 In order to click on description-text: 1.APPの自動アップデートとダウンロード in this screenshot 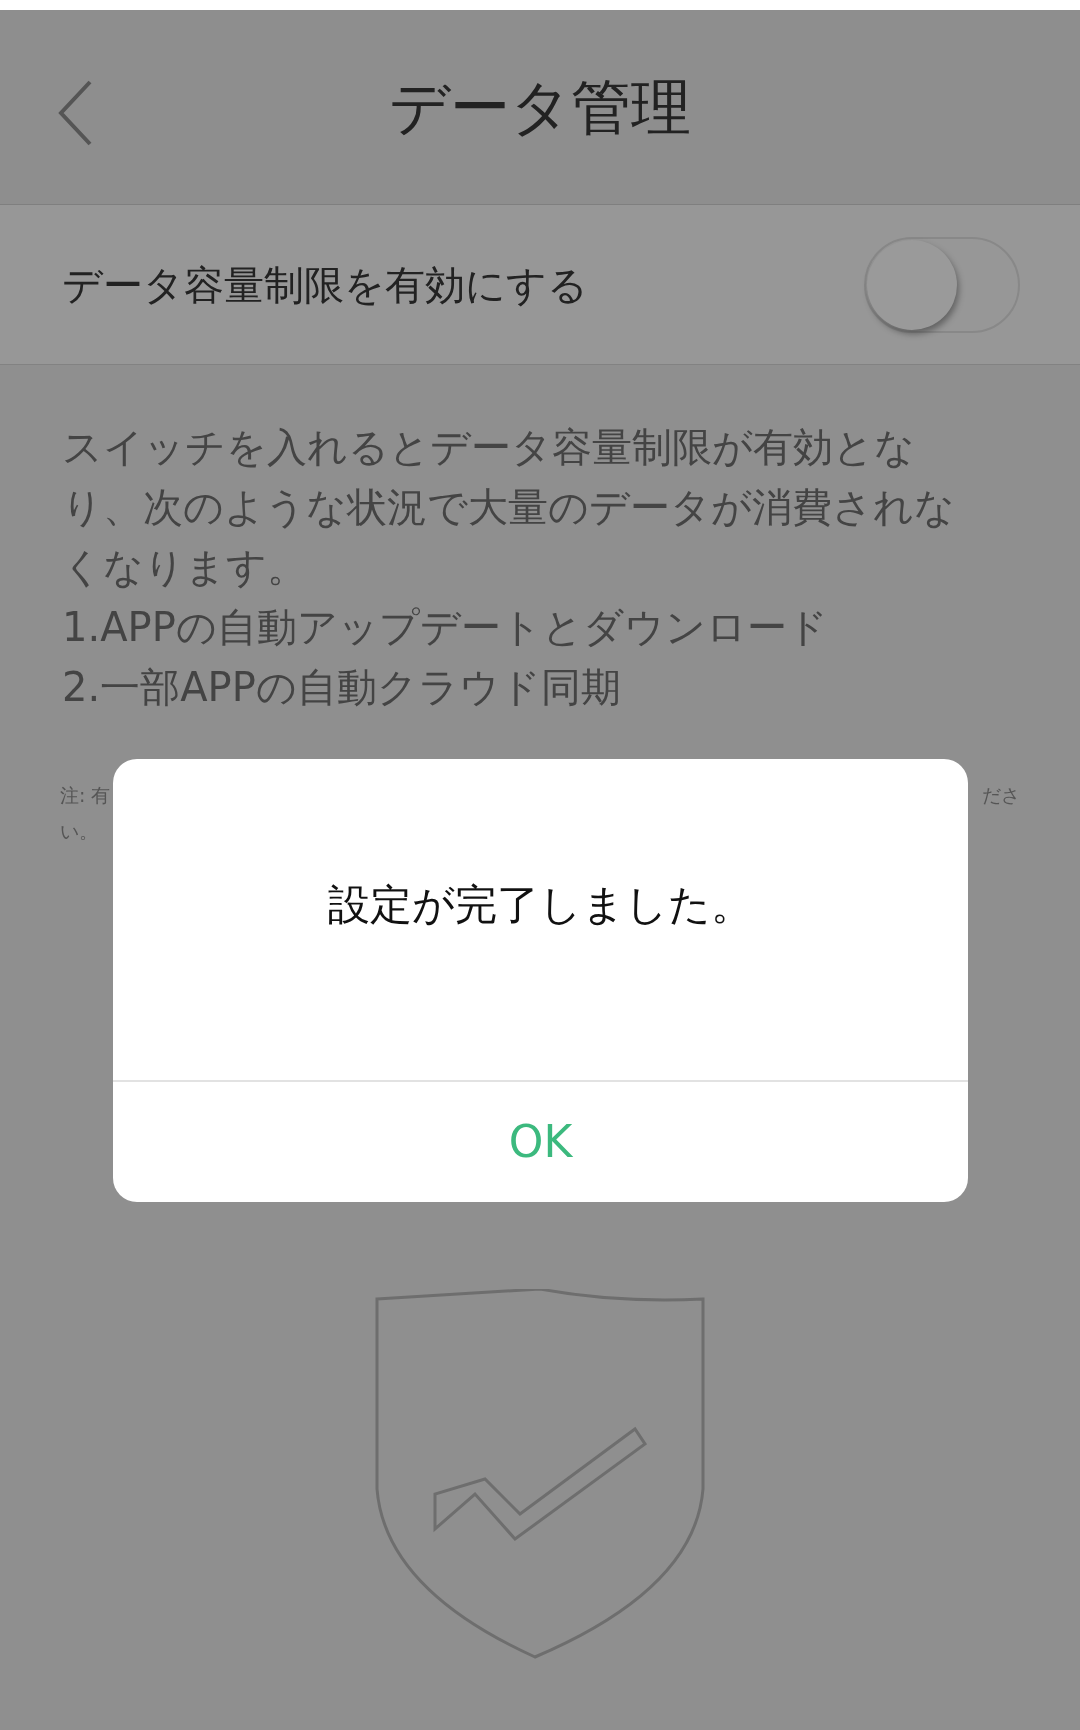, I will do `click(445, 627)`.